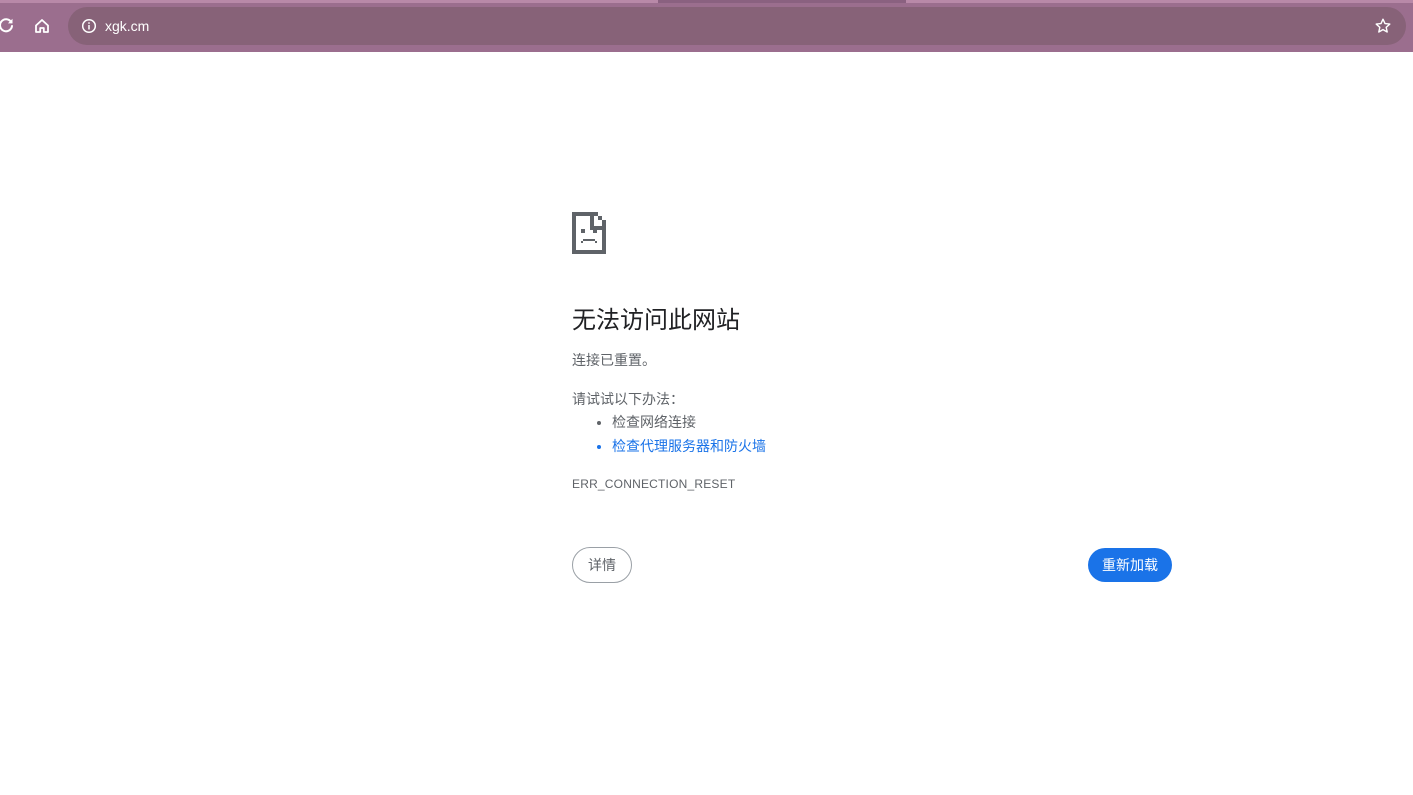  I want to click on star-icon, so click(1383, 25).